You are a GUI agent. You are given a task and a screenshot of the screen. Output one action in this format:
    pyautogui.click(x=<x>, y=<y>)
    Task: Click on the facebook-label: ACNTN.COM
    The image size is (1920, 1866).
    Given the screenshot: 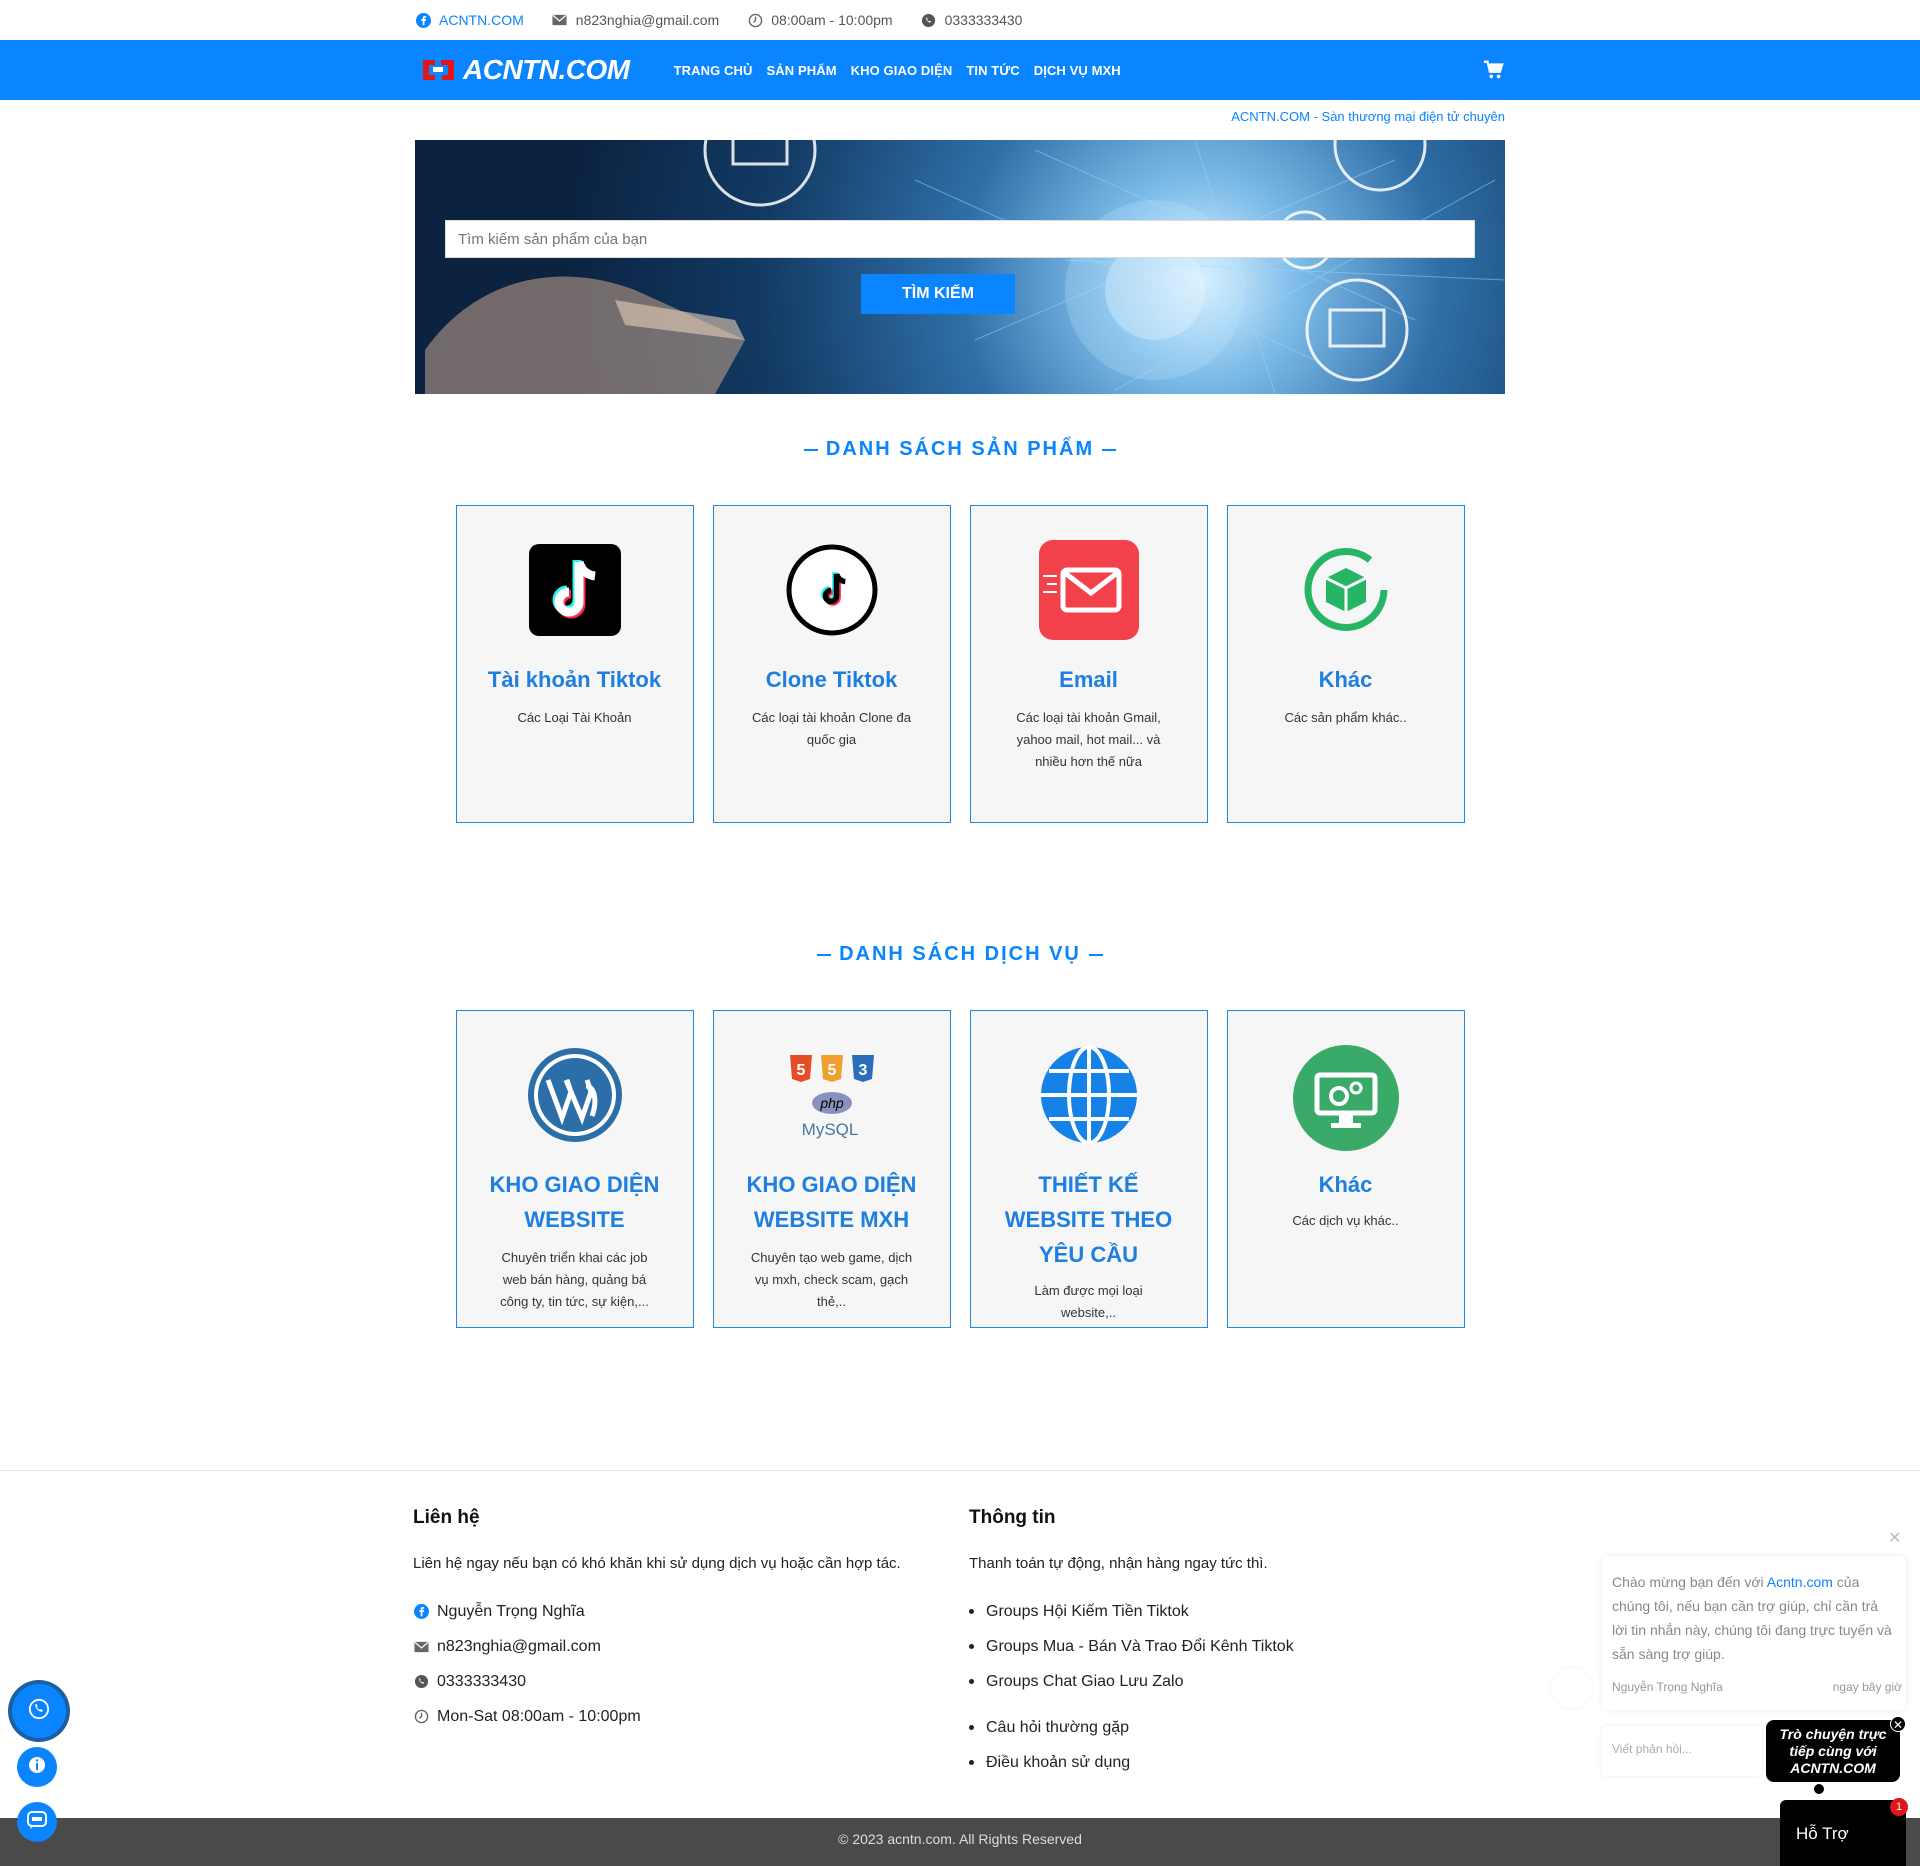 What is the action you would take?
    pyautogui.click(x=481, y=20)
    